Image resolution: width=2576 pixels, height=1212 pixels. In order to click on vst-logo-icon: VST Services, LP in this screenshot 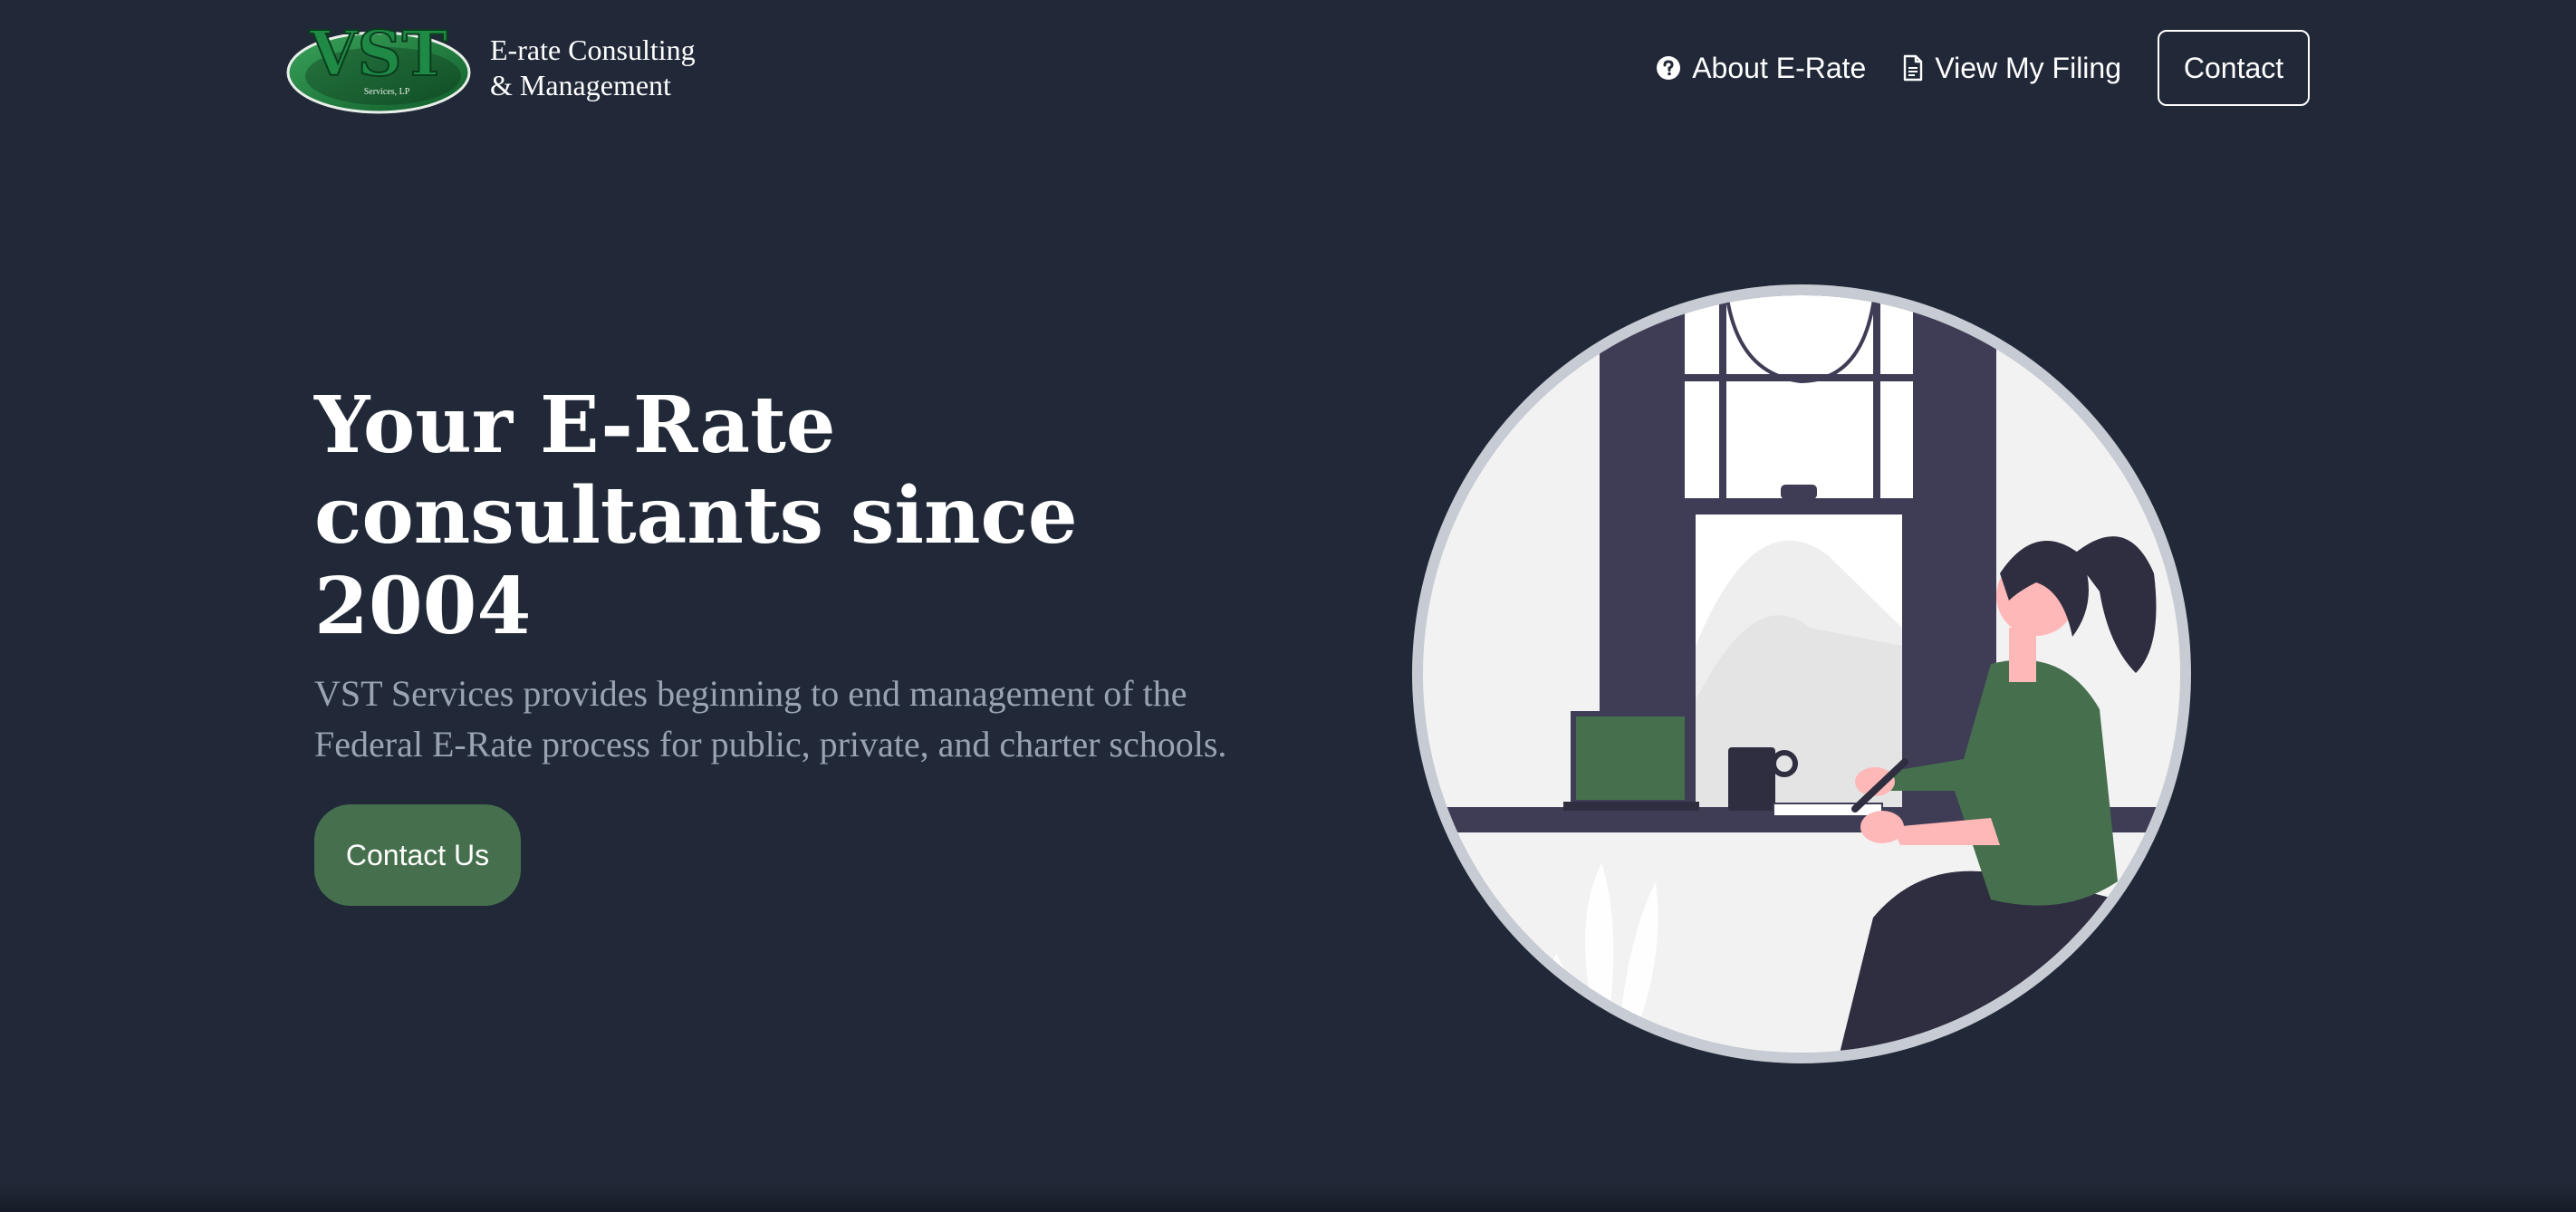, I will do `click(378, 66)`.